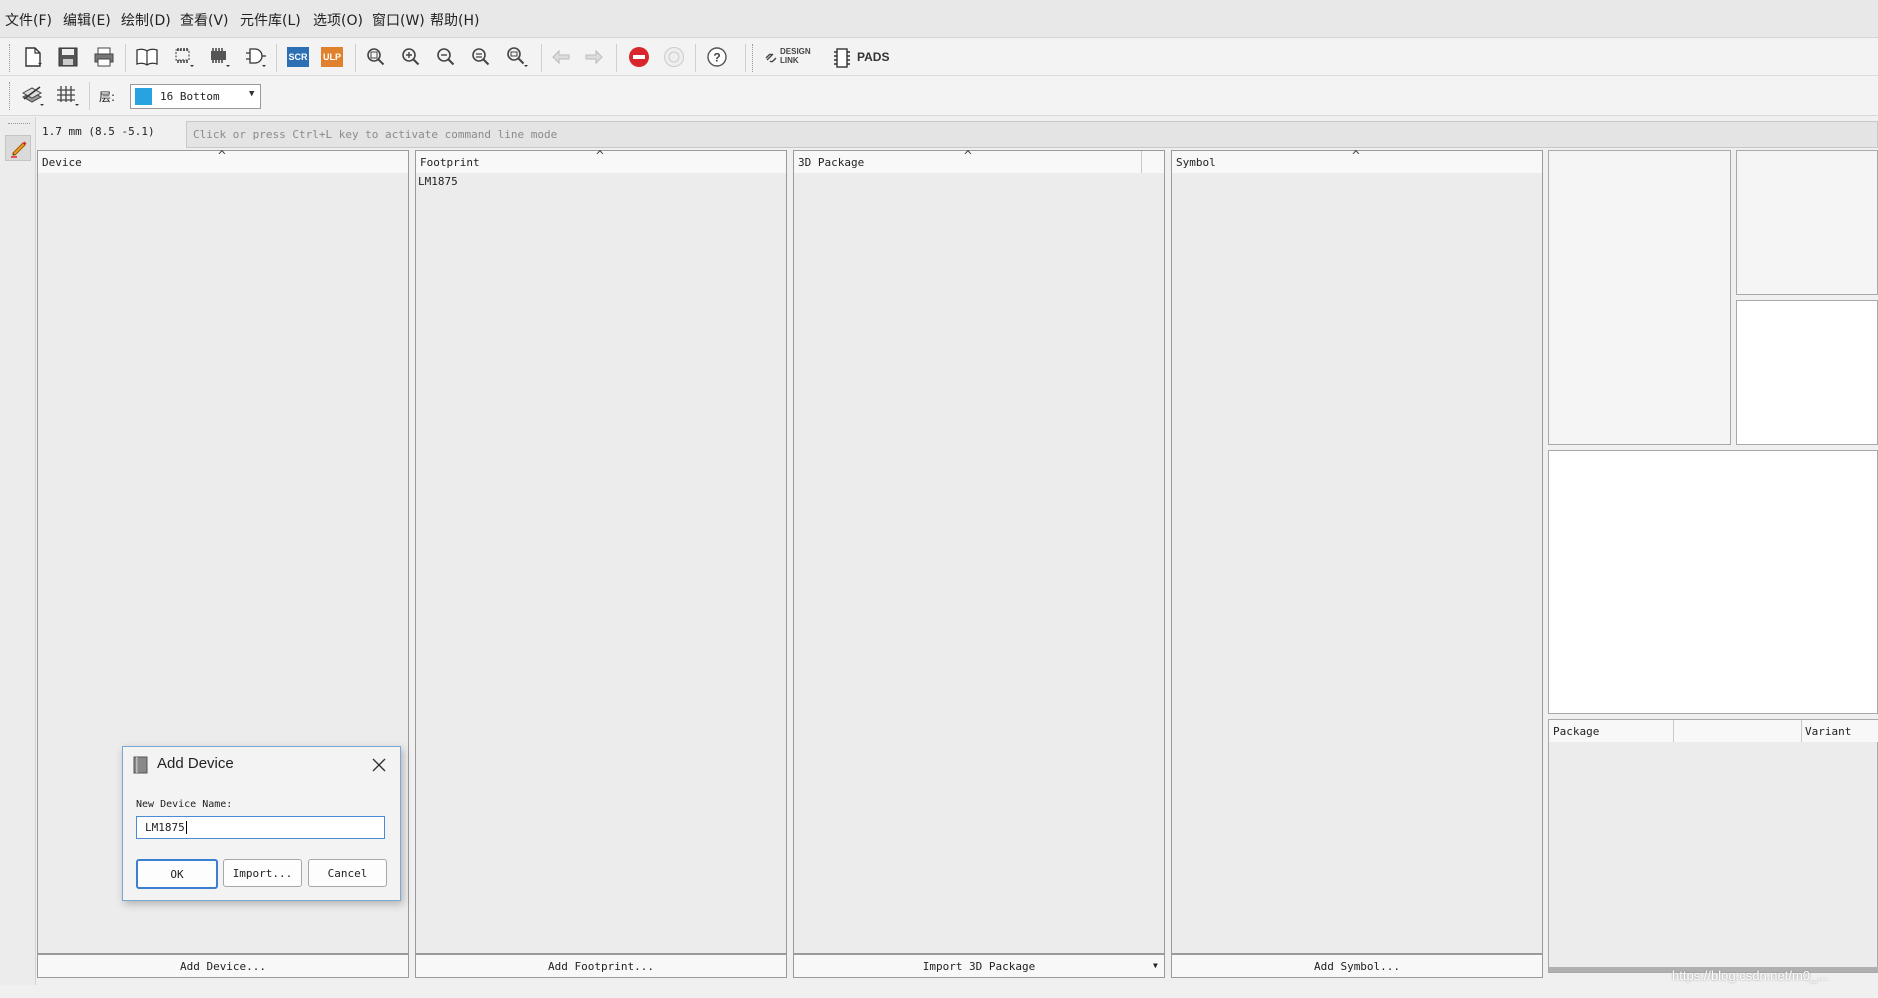 This screenshot has height=998, width=1878. What do you see at coordinates (446, 57) in the screenshot?
I see `zoom-out-icon` at bounding box center [446, 57].